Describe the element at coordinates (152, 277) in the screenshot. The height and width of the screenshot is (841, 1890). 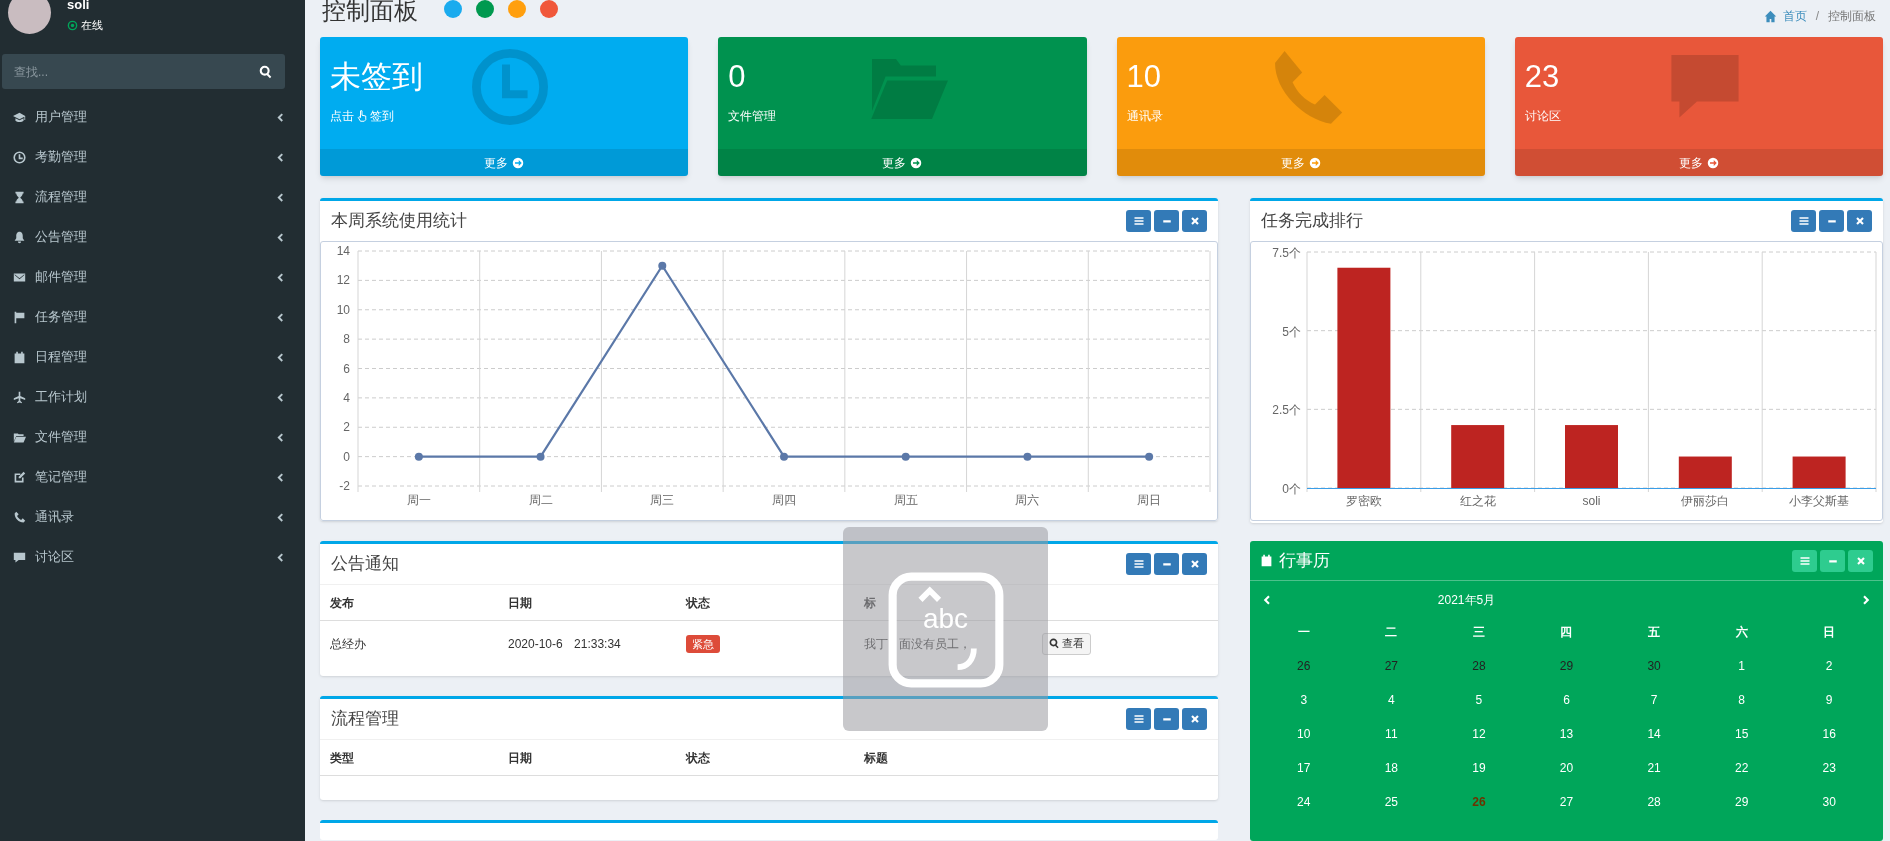
I see `sidebar-item: 邮件管理` at that location.